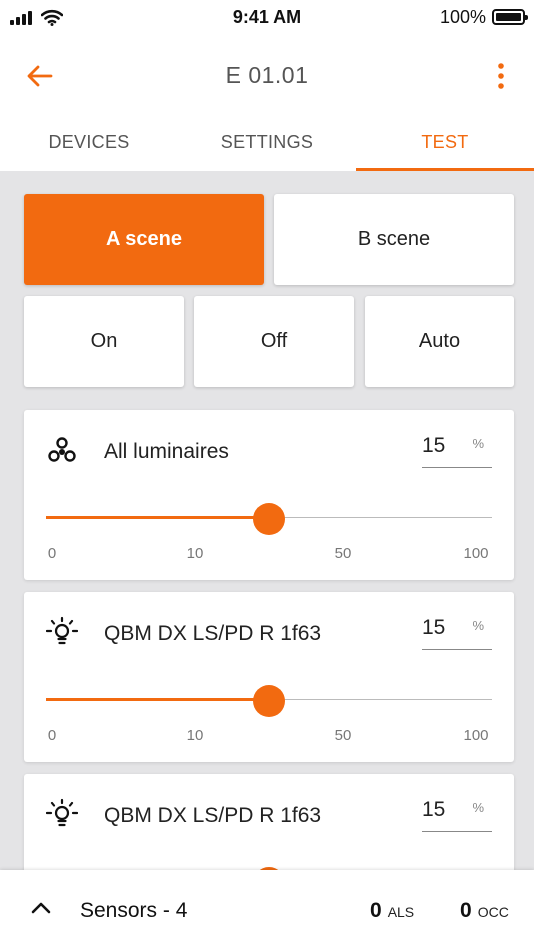  What do you see at coordinates (394, 239) in the screenshot?
I see `b-scene-button: B scene` at bounding box center [394, 239].